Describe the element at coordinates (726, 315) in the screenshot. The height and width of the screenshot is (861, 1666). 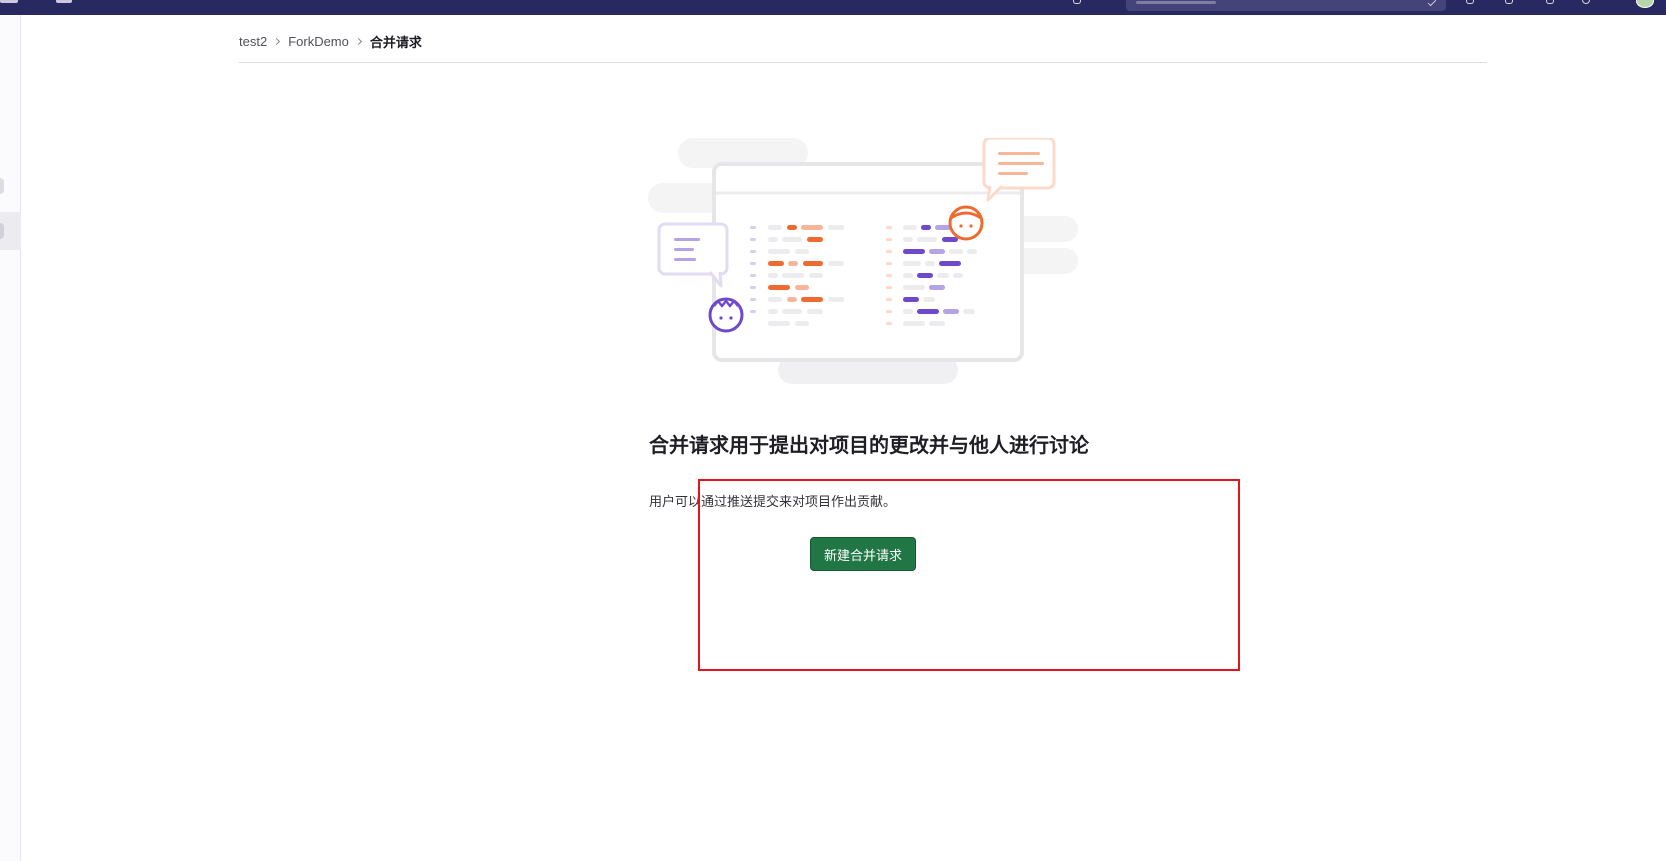
I see `purple-user-face-icon` at that location.